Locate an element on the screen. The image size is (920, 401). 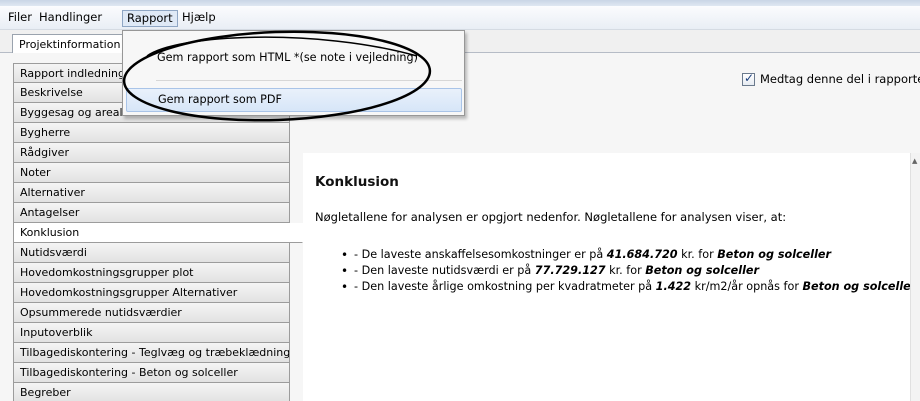
sidebar-item-nutidsvaerdi: Nutidsværdi is located at coordinates (151, 253).